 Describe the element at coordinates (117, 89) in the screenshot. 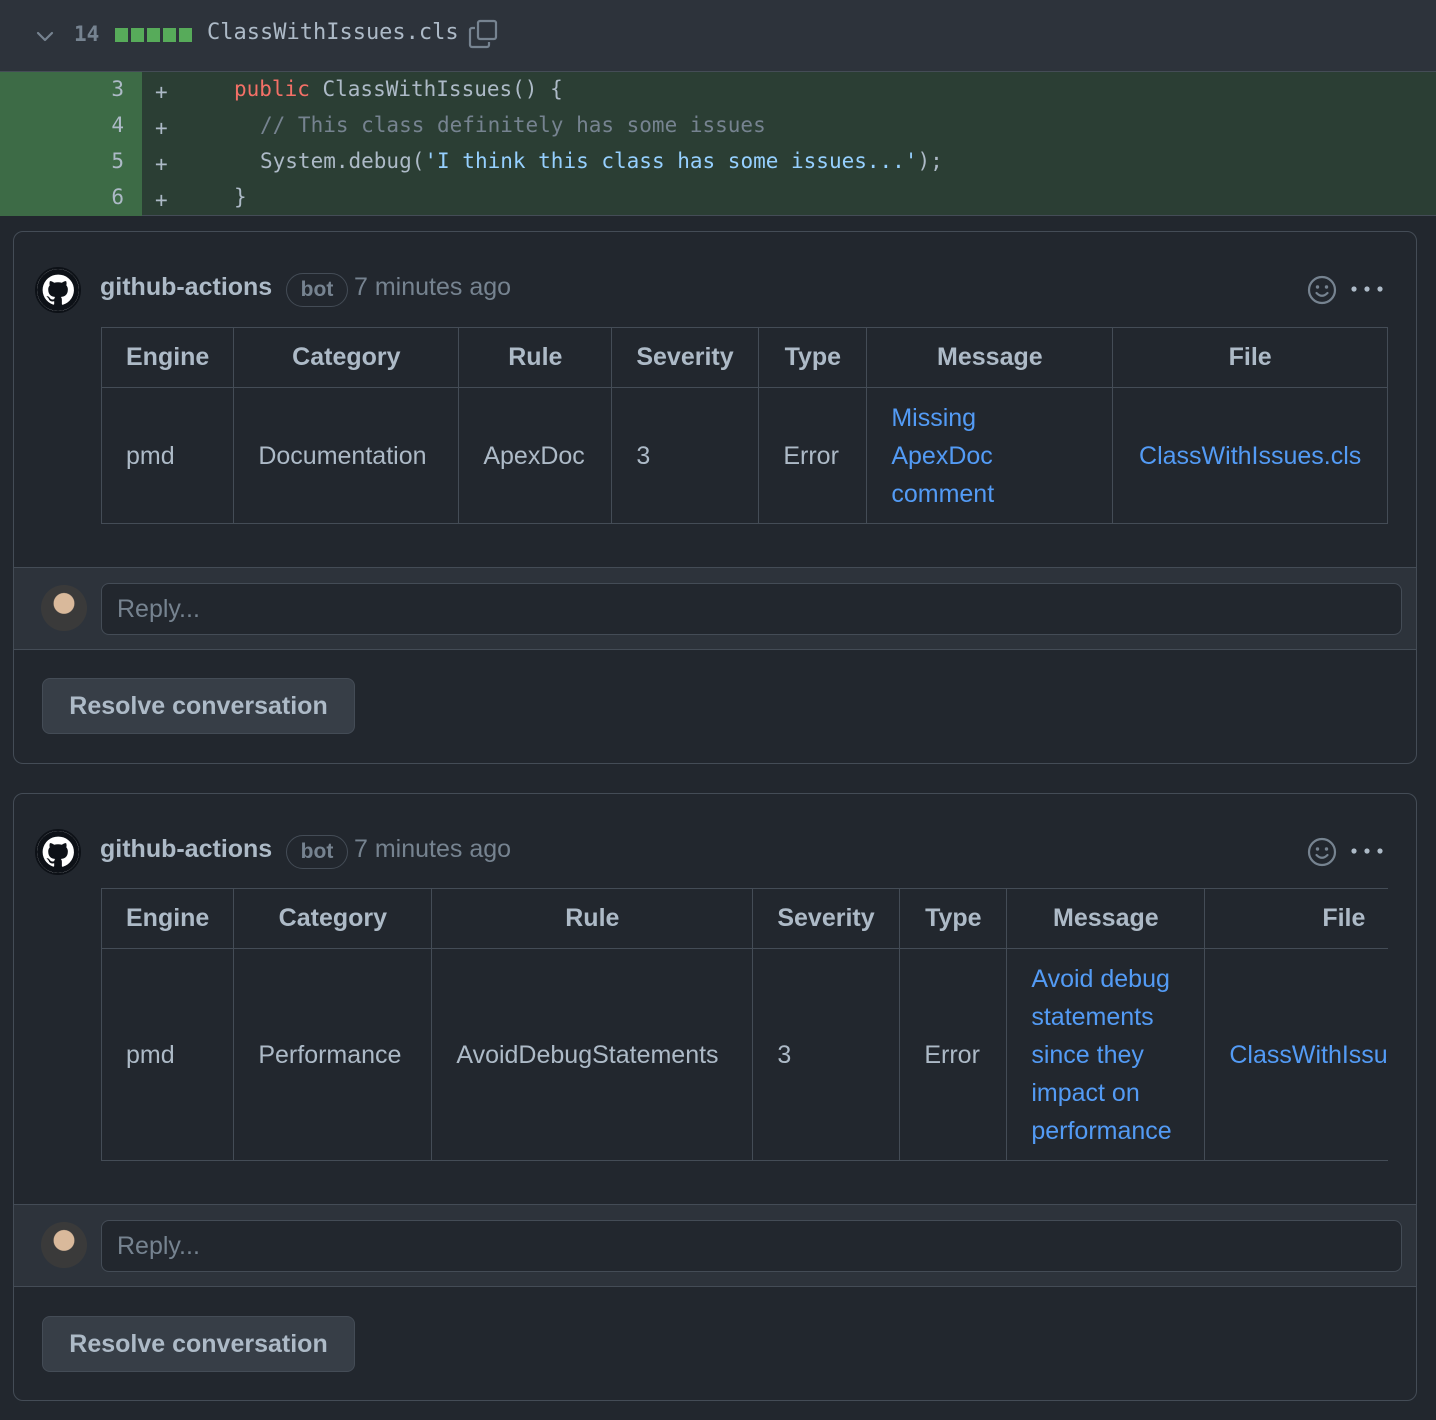

I see `line-number: 3` at that location.